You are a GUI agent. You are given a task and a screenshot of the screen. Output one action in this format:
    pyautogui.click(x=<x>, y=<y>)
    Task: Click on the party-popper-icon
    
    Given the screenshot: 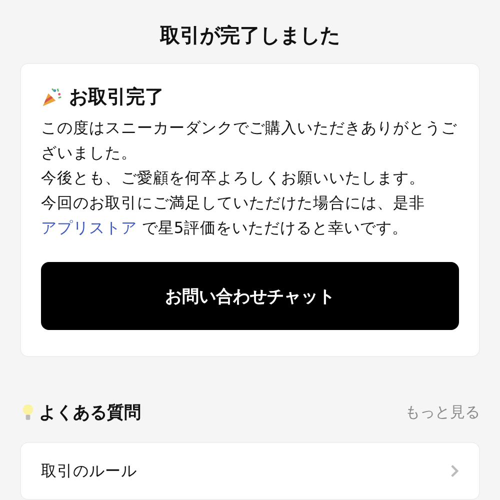 What is the action you would take?
    pyautogui.click(x=52, y=97)
    